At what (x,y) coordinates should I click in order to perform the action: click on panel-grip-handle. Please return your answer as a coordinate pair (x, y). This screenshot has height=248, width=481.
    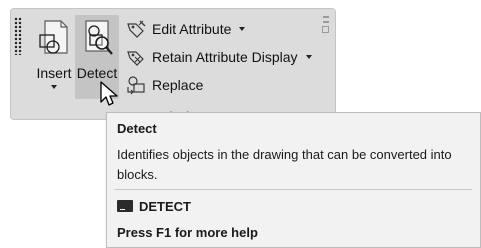
    Looking at the image, I should click on (18, 36).